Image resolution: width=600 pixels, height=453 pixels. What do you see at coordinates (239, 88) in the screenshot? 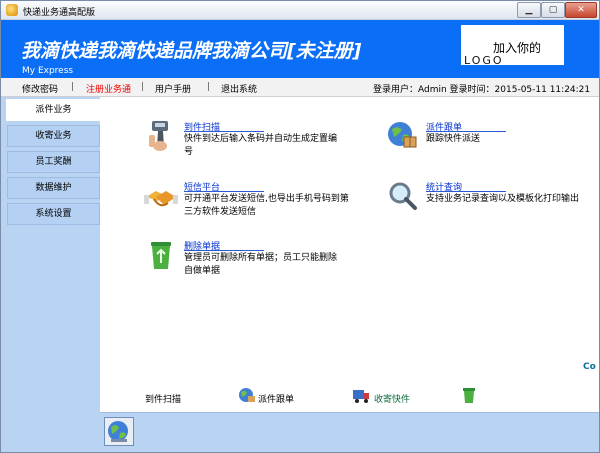
I see `menu-exit: 退出系统` at bounding box center [239, 88].